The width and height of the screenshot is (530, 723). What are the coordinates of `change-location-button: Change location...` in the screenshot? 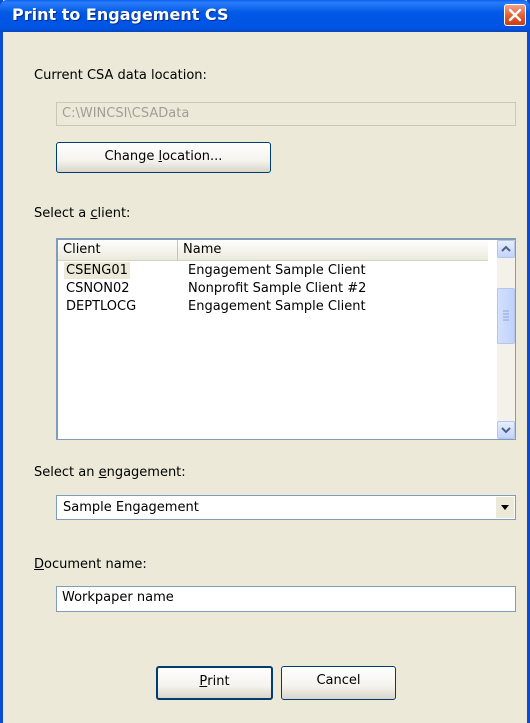 It's located at (163, 157).